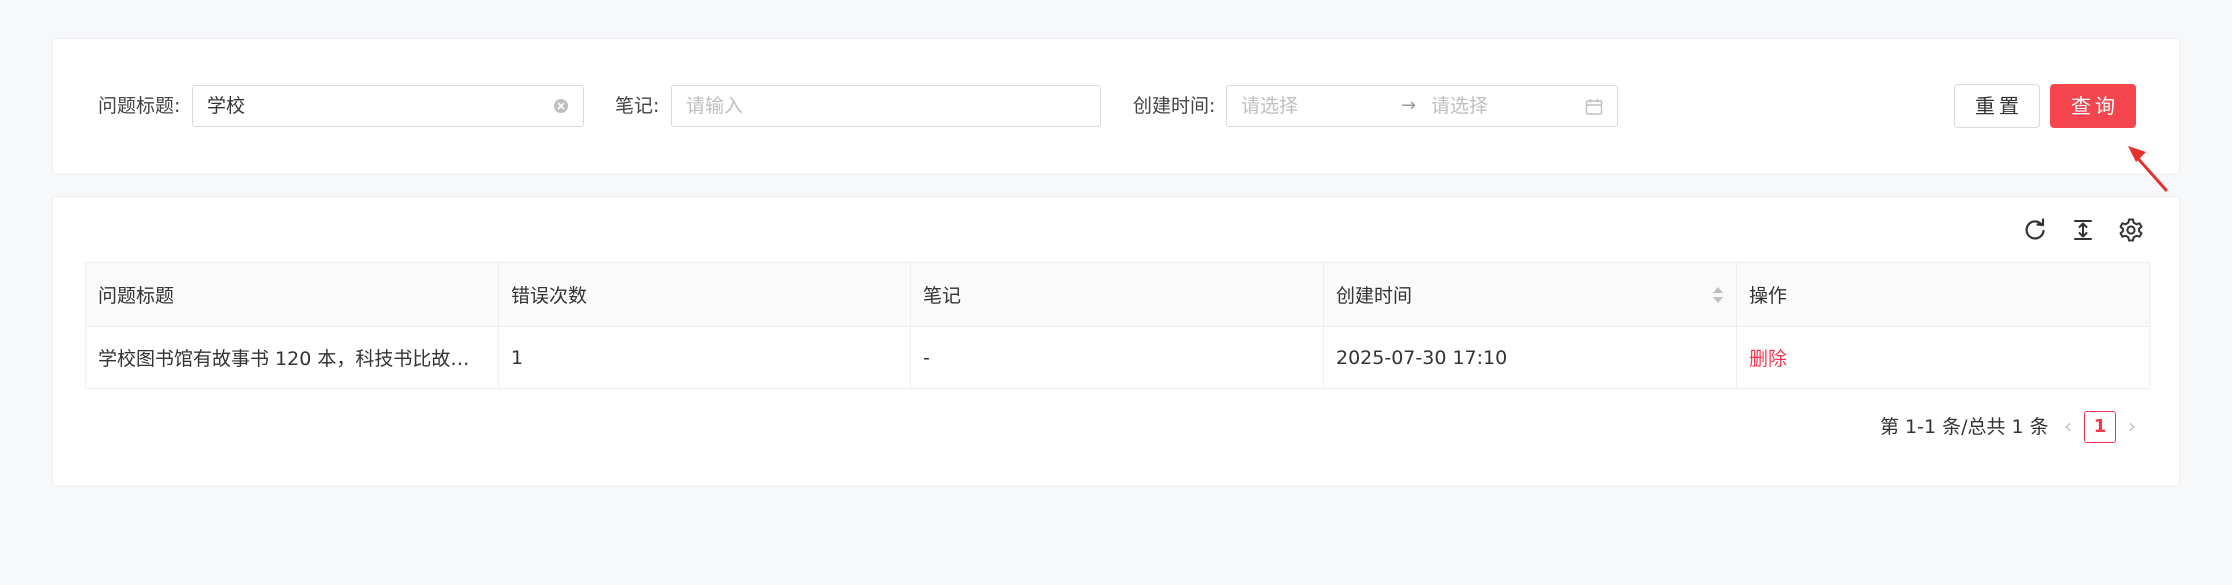  I want to click on sort-icon, so click(1718, 295).